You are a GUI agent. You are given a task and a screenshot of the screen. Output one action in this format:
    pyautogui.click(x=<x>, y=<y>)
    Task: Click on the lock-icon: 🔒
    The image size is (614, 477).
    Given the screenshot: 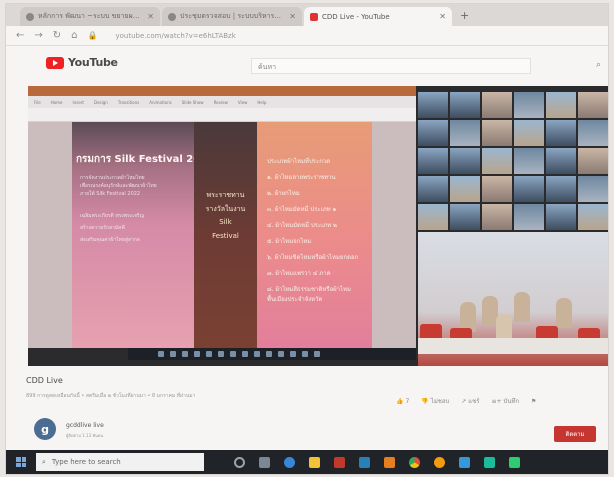 What is the action you would take?
    pyautogui.click(x=92, y=35)
    